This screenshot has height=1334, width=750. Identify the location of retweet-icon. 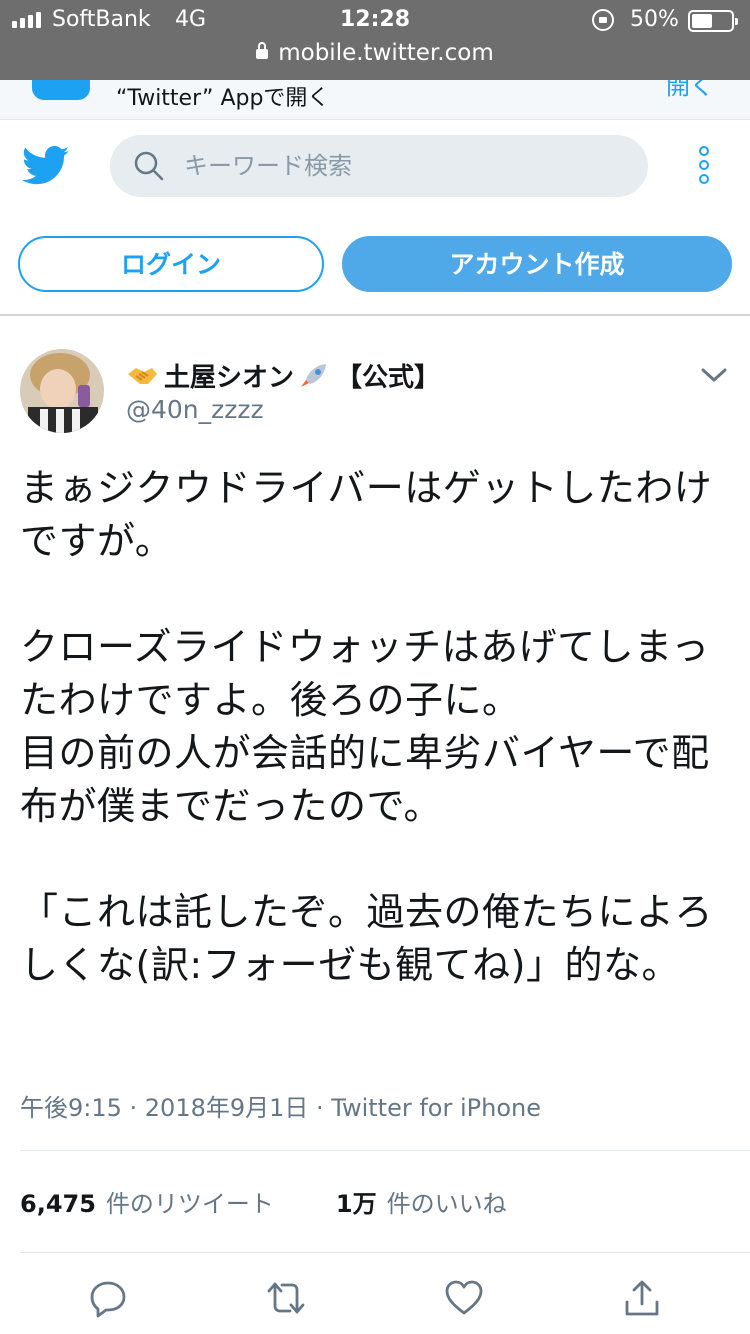
(286, 1298).